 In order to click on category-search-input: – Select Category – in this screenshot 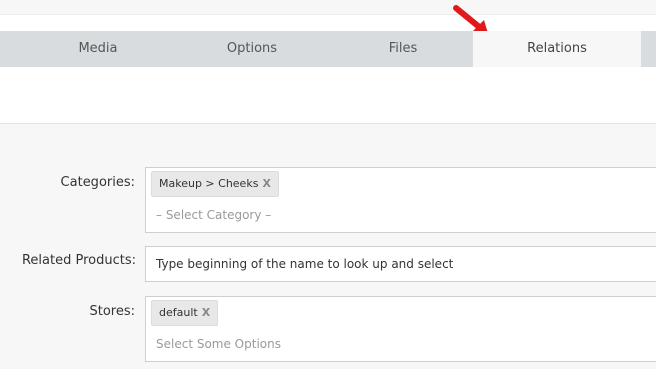, I will do `click(213, 215)`.